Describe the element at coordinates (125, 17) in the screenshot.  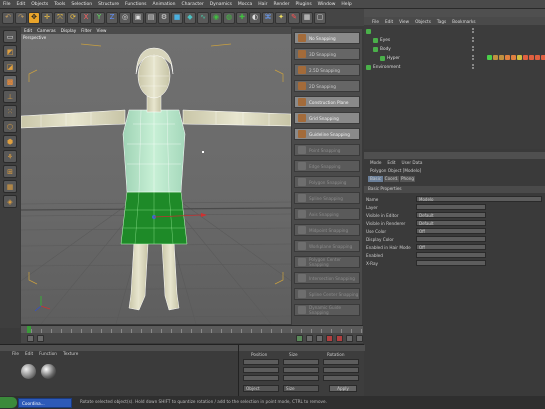
I see `world-coordinates-icon: ◎` at that location.